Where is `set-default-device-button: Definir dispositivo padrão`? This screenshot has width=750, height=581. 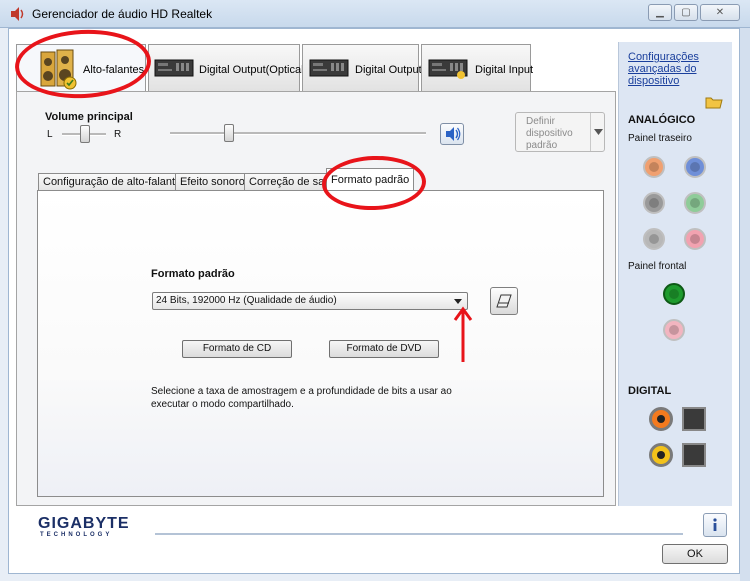
set-default-device-button: Definir dispositivo padrão is located at coordinates (560, 132).